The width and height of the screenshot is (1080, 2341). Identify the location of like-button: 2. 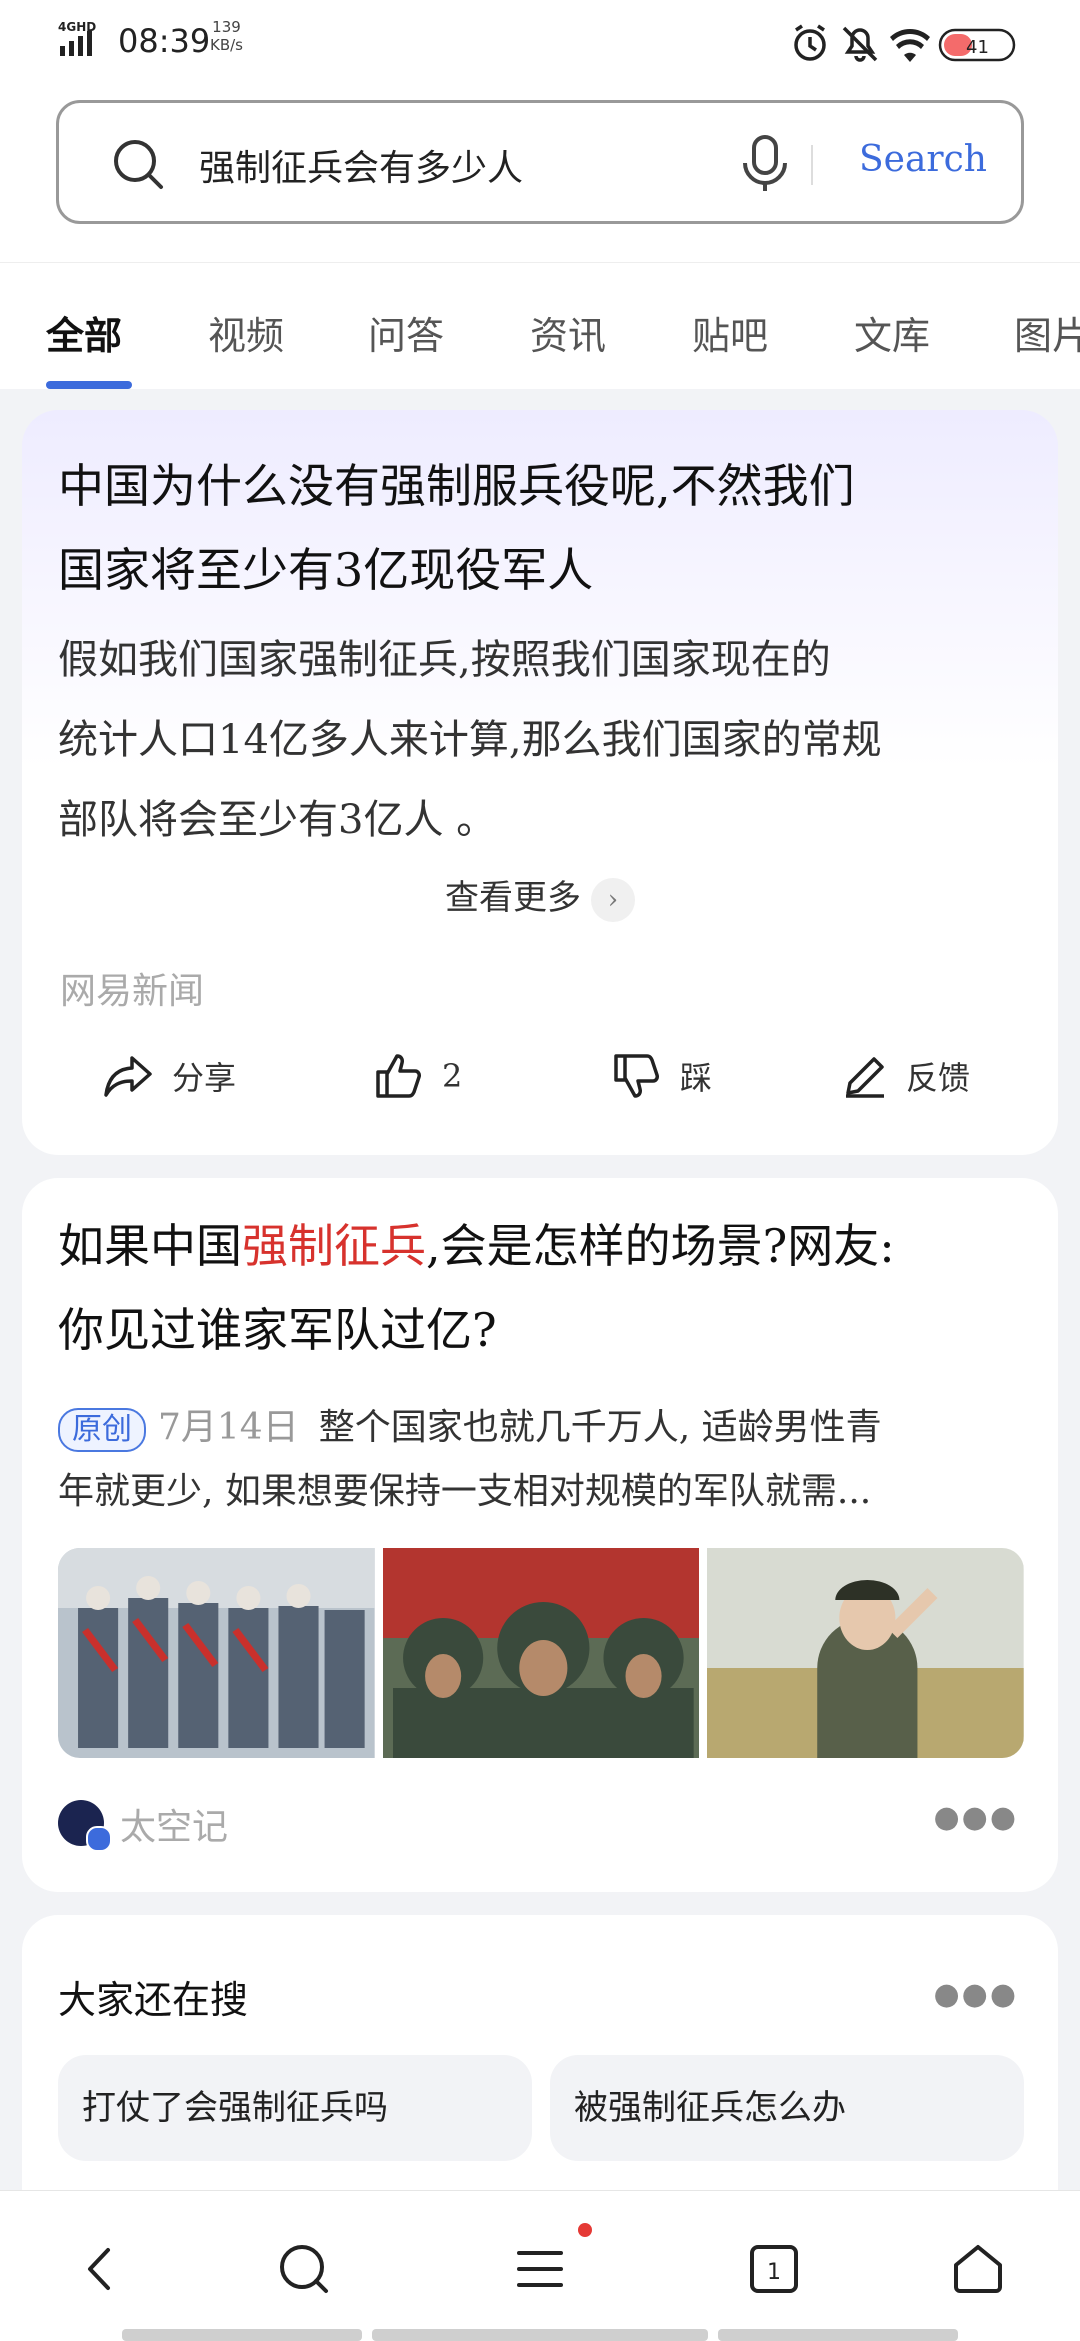
(418, 1076).